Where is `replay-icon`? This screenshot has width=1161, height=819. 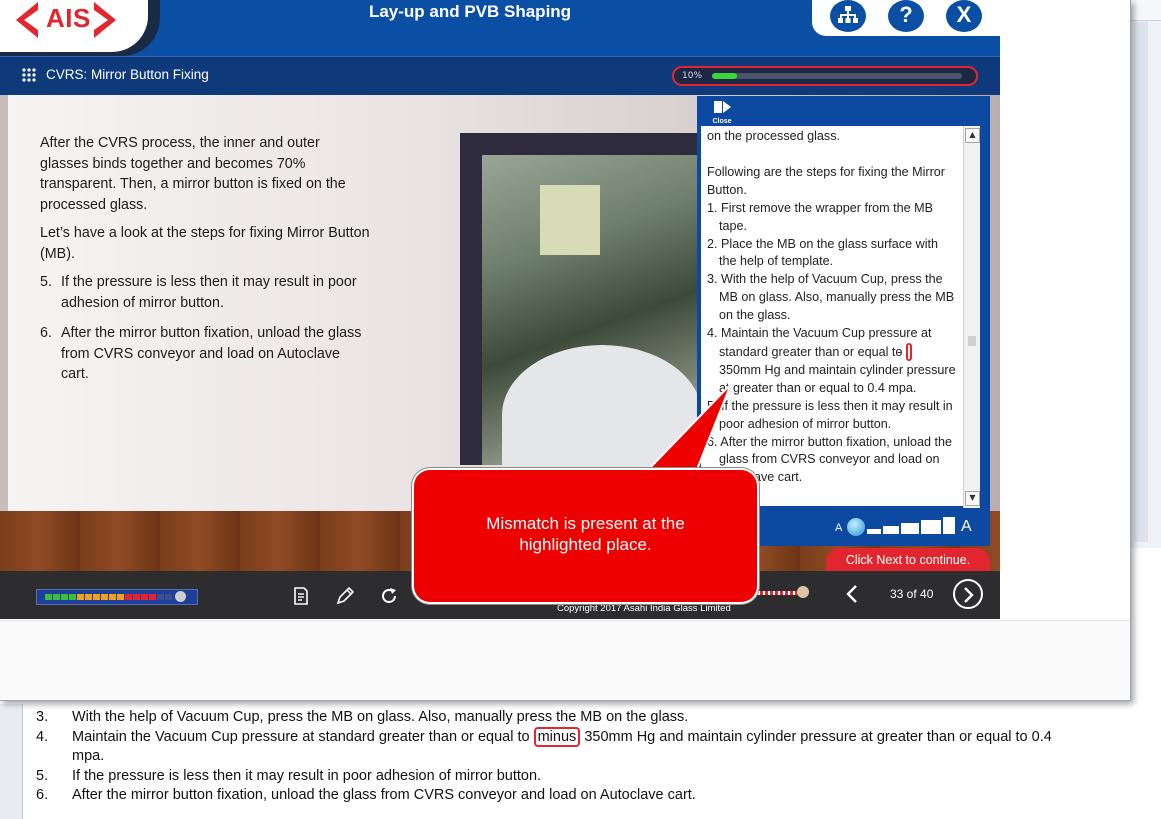 replay-icon is located at coordinates (389, 595).